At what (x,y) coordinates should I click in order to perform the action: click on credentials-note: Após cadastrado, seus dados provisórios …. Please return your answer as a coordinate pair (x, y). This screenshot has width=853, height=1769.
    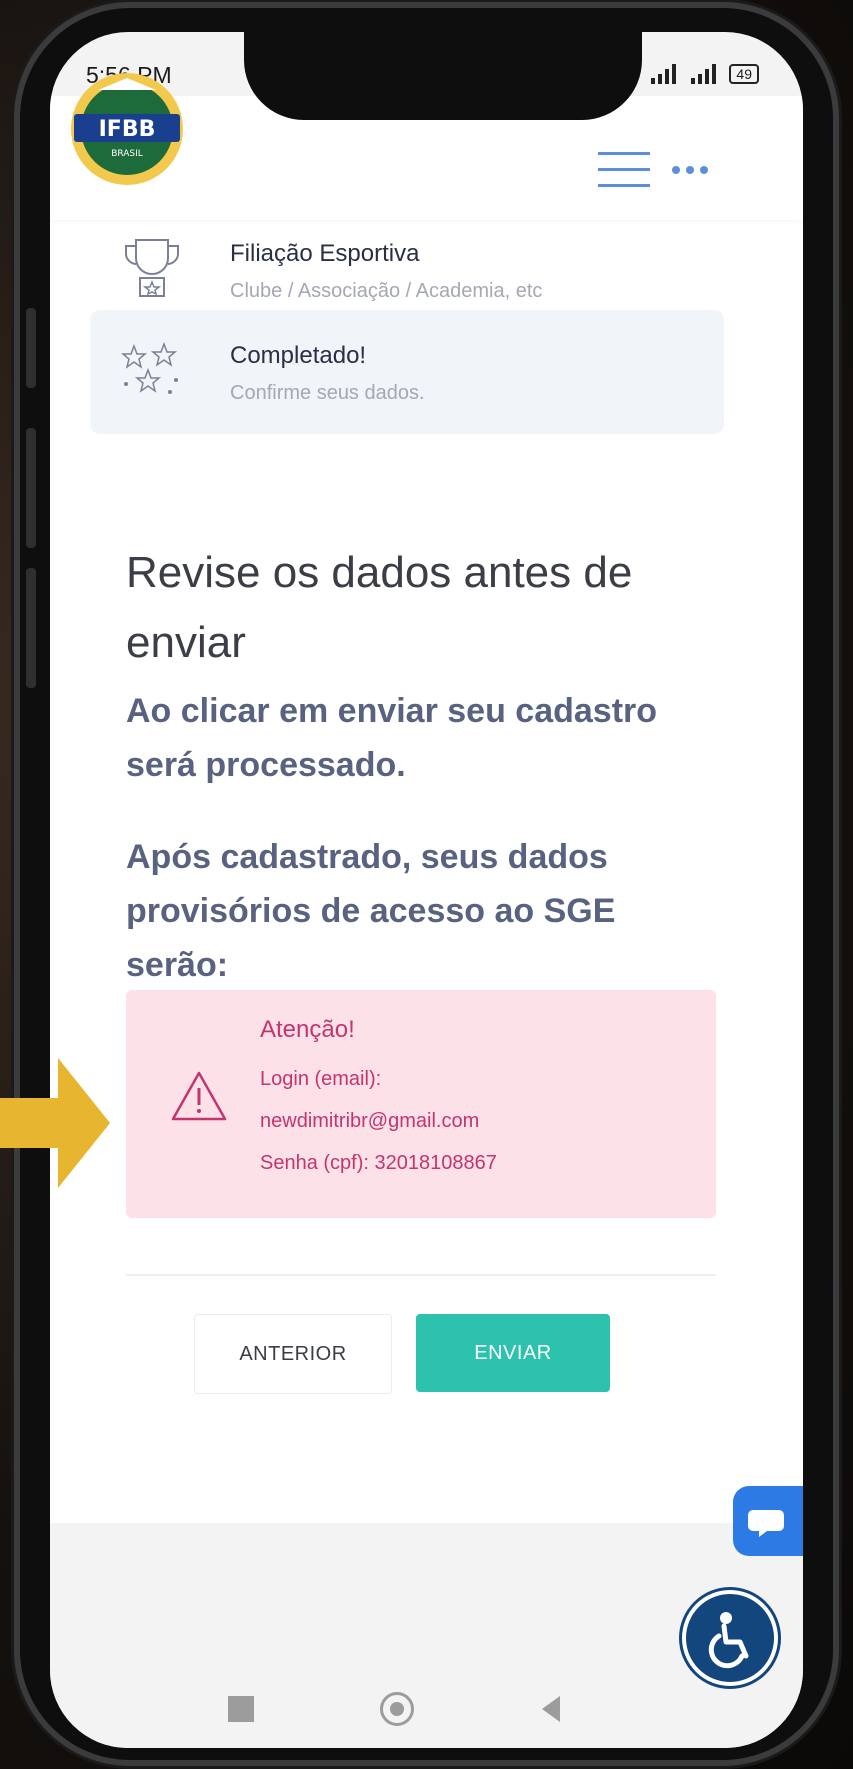
    Looking at the image, I should click on (371, 911).